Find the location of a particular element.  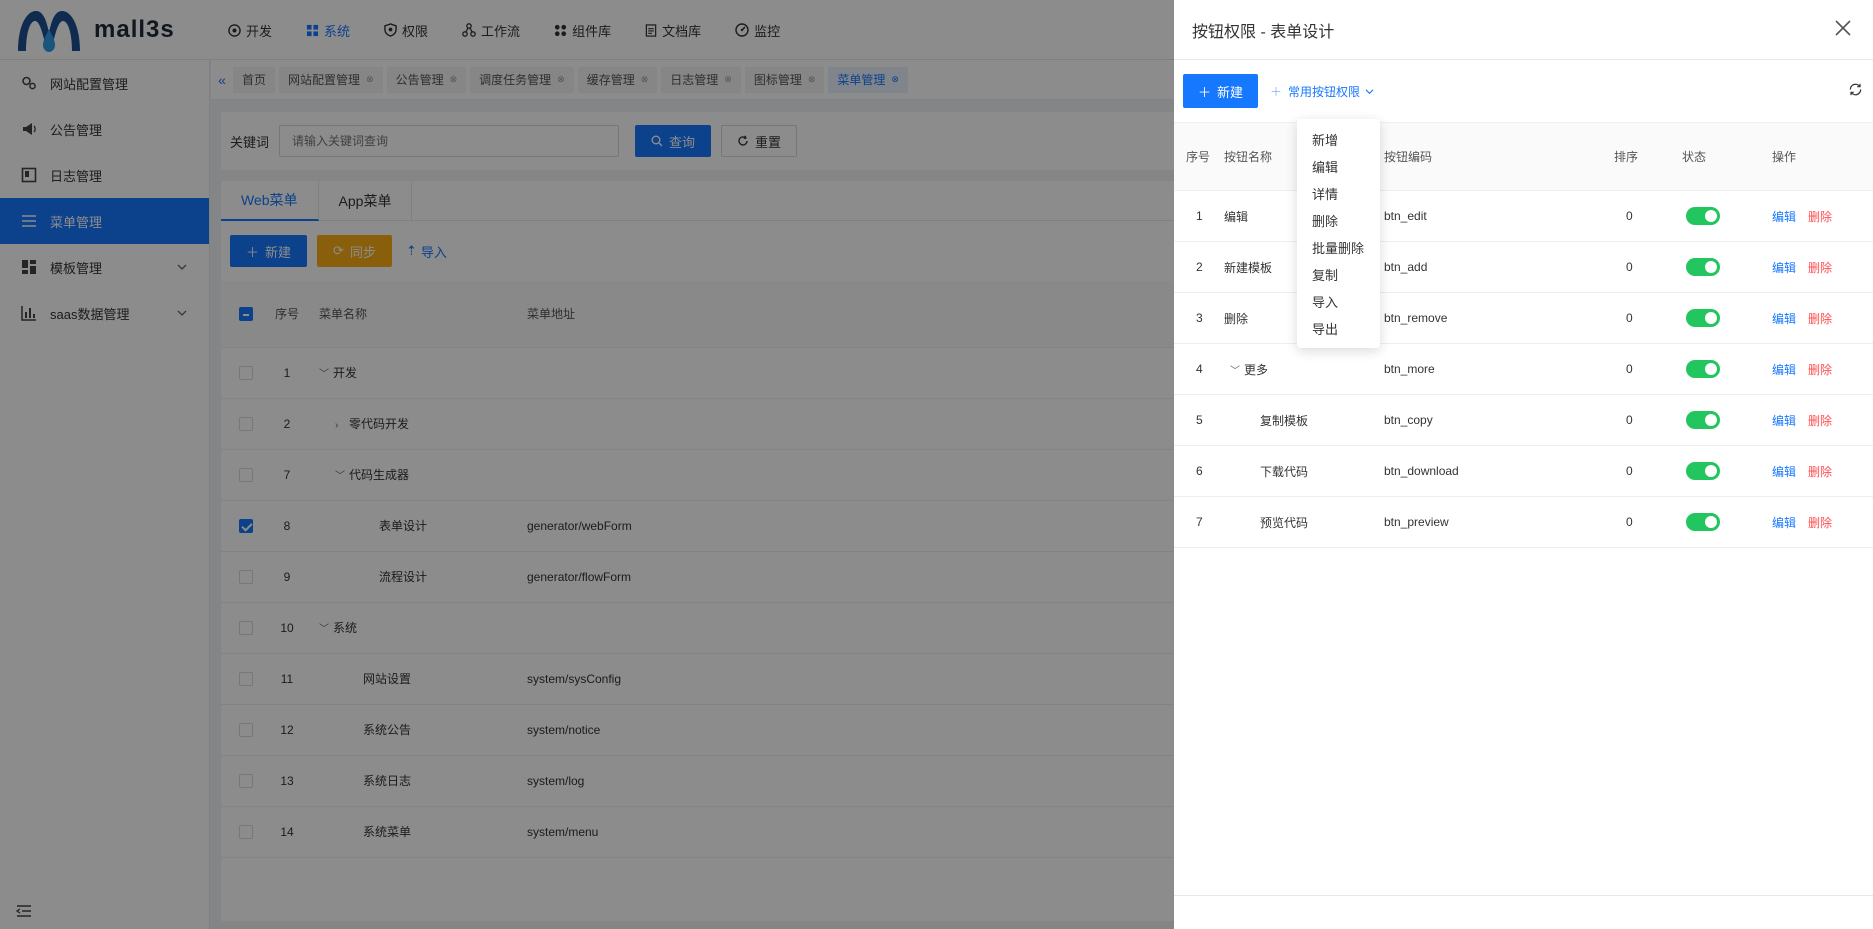

drawer-header: 按钮权限 - 表单设计 is located at coordinates (1523, 30).